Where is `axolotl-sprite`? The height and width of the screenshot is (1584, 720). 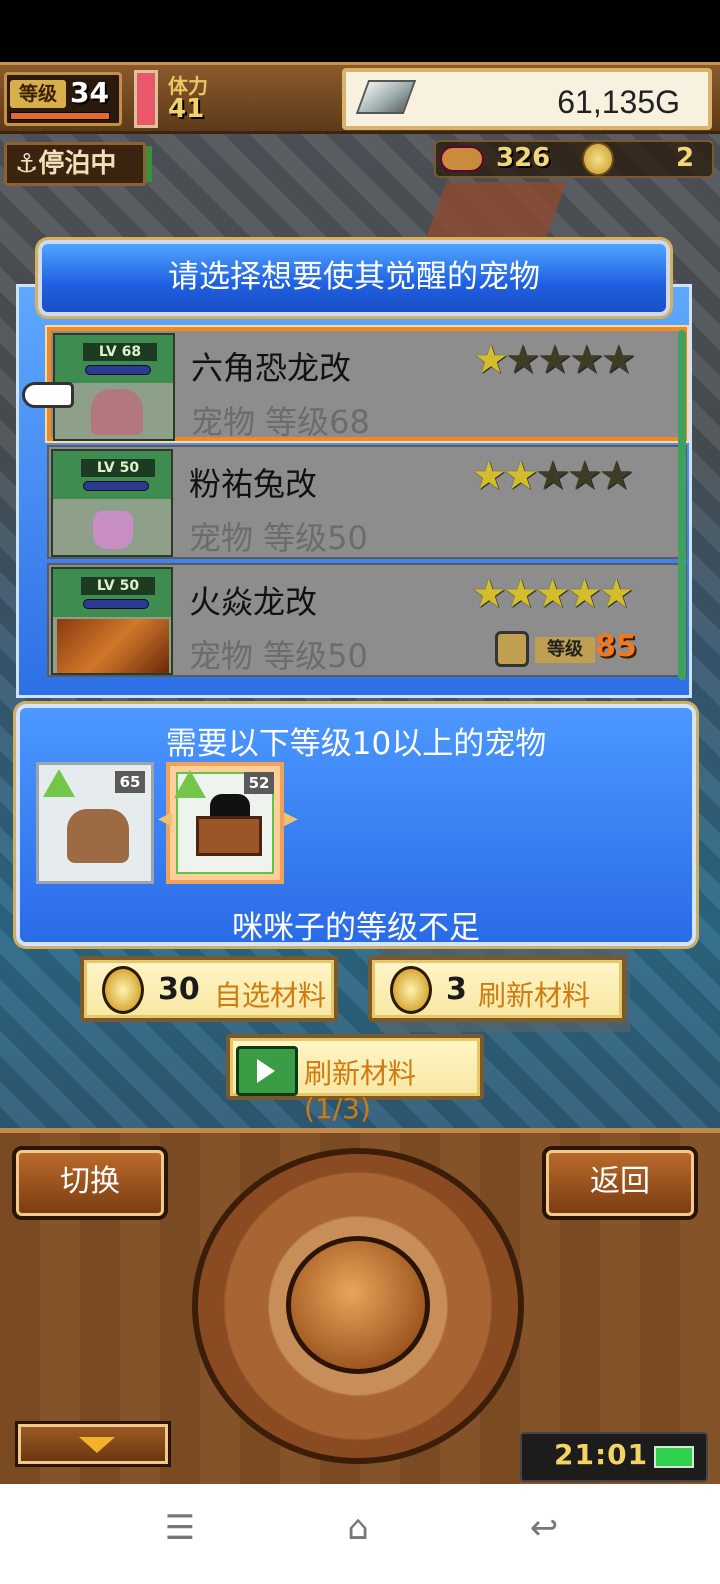
axolotl-sprite is located at coordinates (117, 412).